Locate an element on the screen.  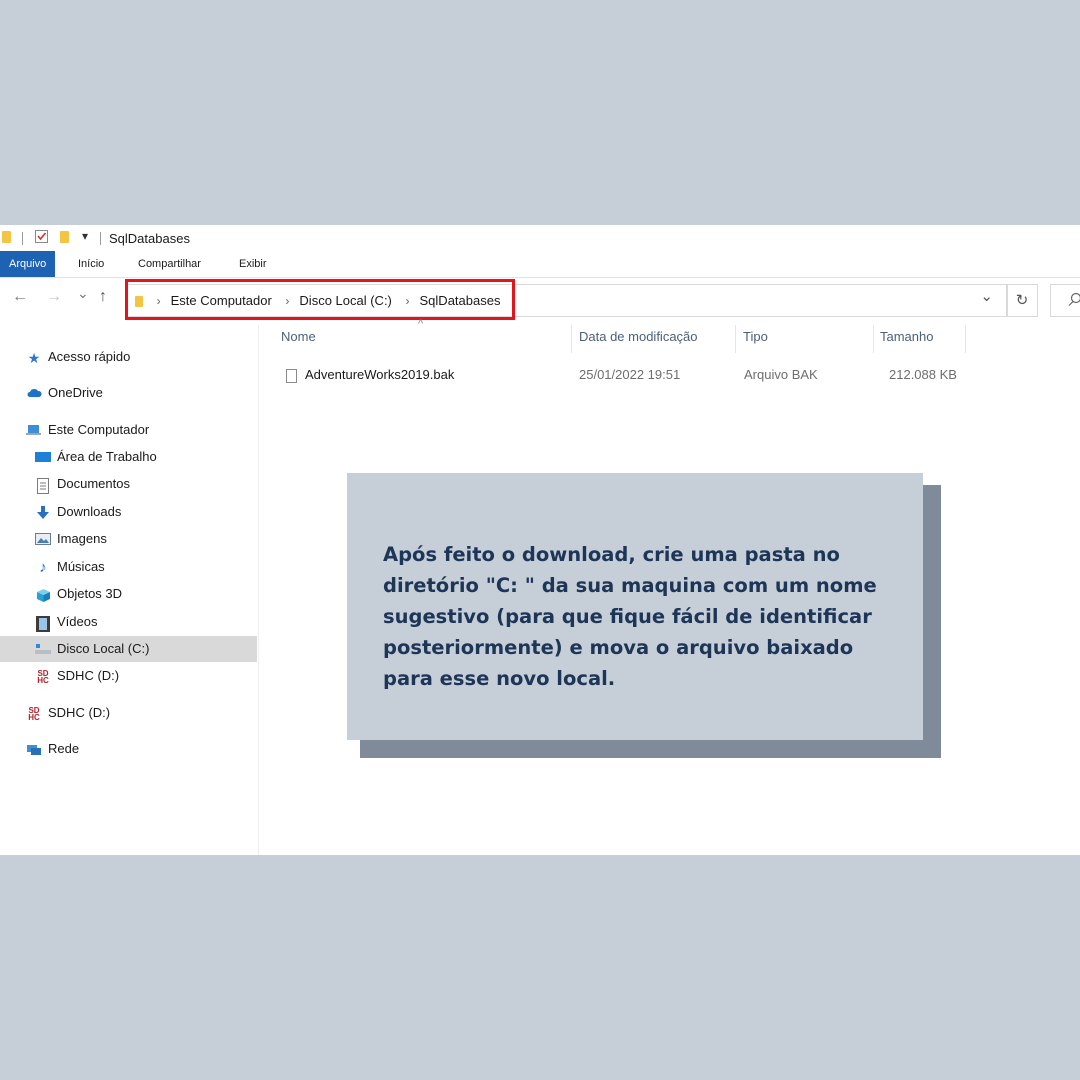
tab-arquivo: Arquivo is located at coordinates (28, 264).